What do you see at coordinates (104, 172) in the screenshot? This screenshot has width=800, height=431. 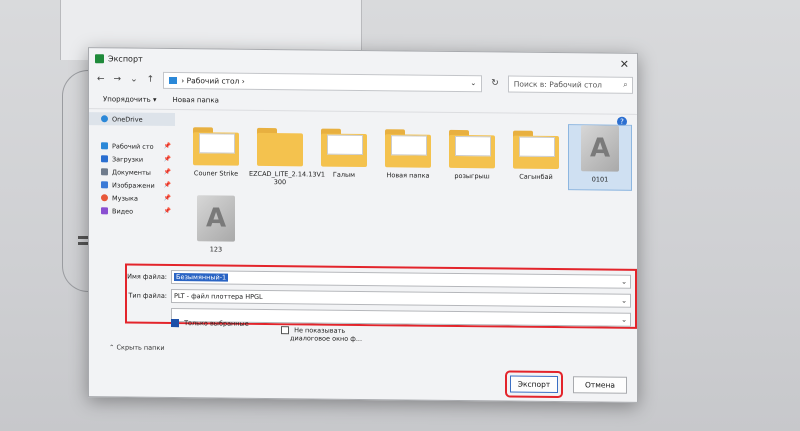 I see `document-icon` at bounding box center [104, 172].